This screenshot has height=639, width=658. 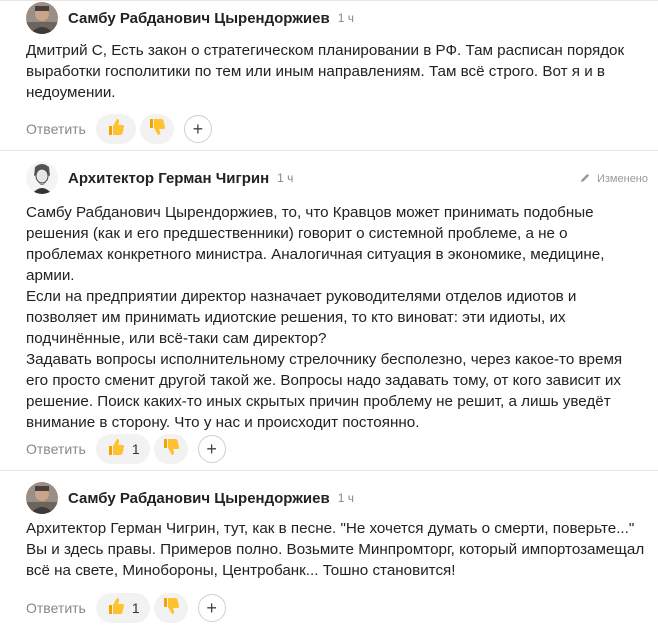 What do you see at coordinates (585, 179) in the screenshot?
I see `pencil-icon` at bounding box center [585, 179].